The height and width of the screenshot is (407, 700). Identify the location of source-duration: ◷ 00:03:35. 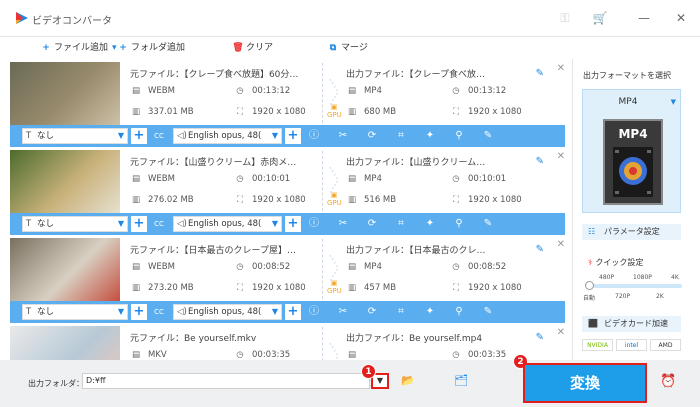
(262, 355).